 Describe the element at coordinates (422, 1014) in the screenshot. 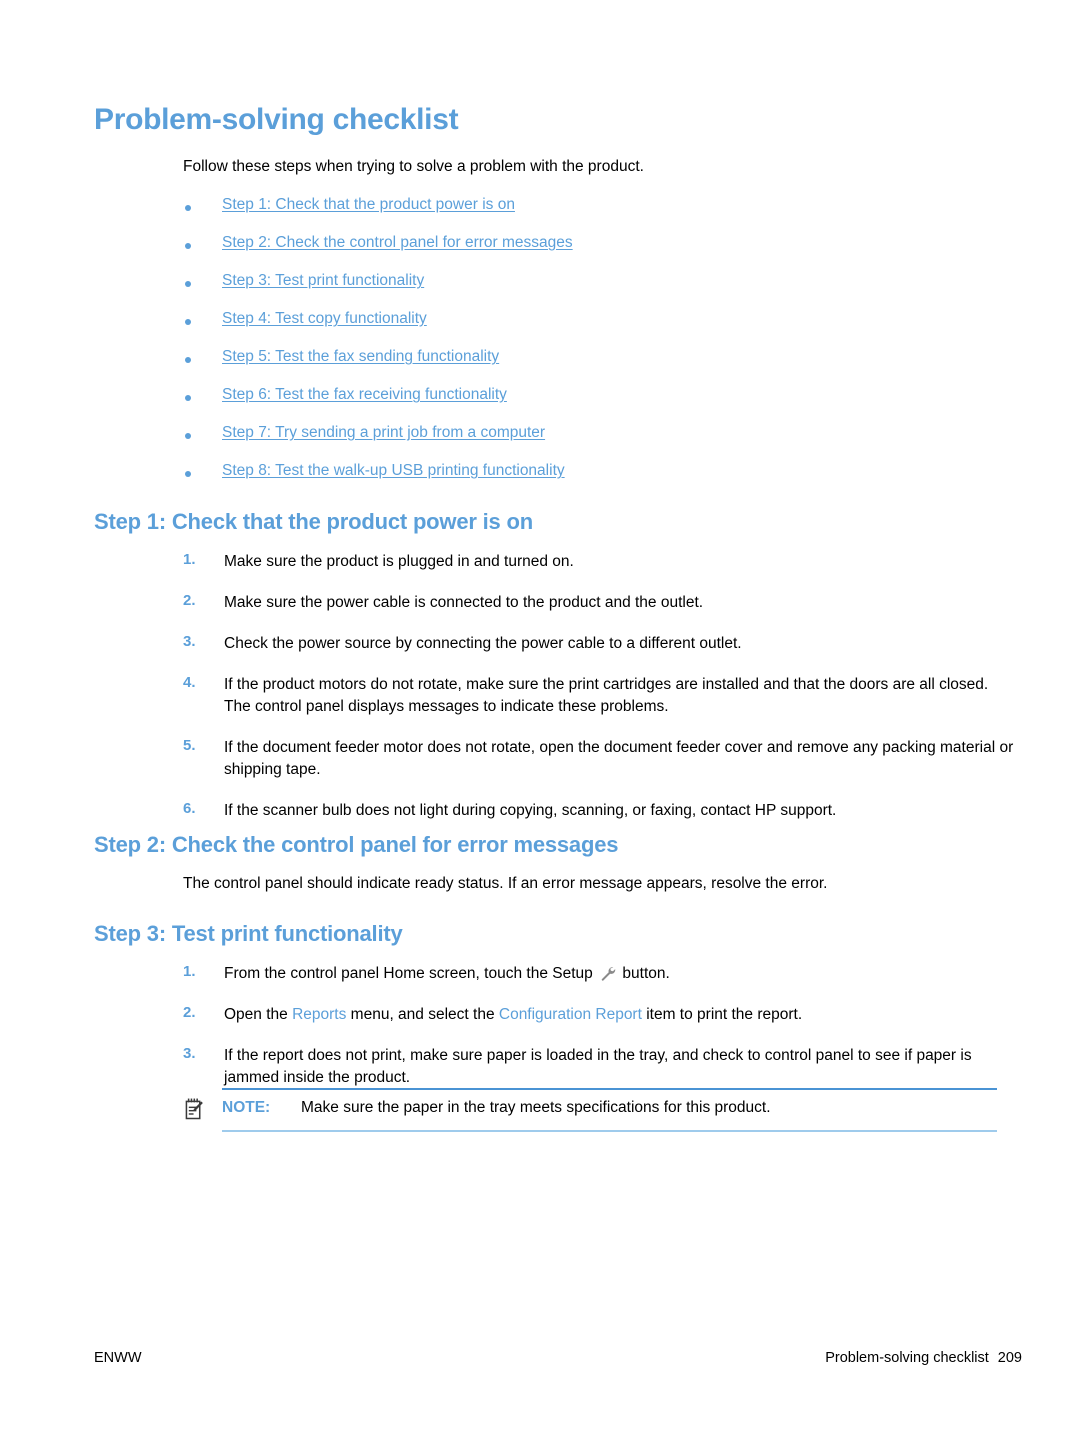

I see `text-part-2: menu, and select the` at that location.